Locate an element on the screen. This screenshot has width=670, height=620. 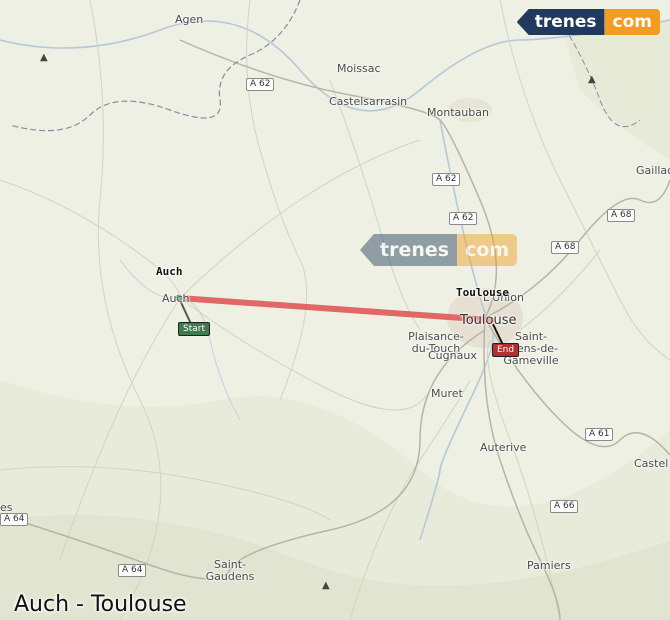
place-toulouse: Toulouse is located at coordinates (488, 320).